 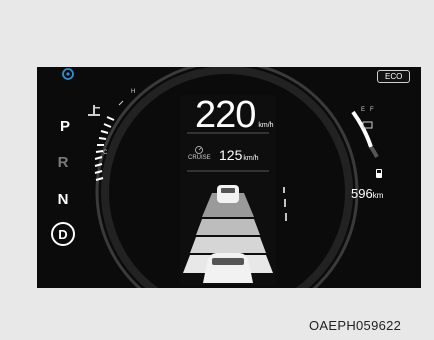 I want to click on speed-value: 220, so click(x=225, y=115).